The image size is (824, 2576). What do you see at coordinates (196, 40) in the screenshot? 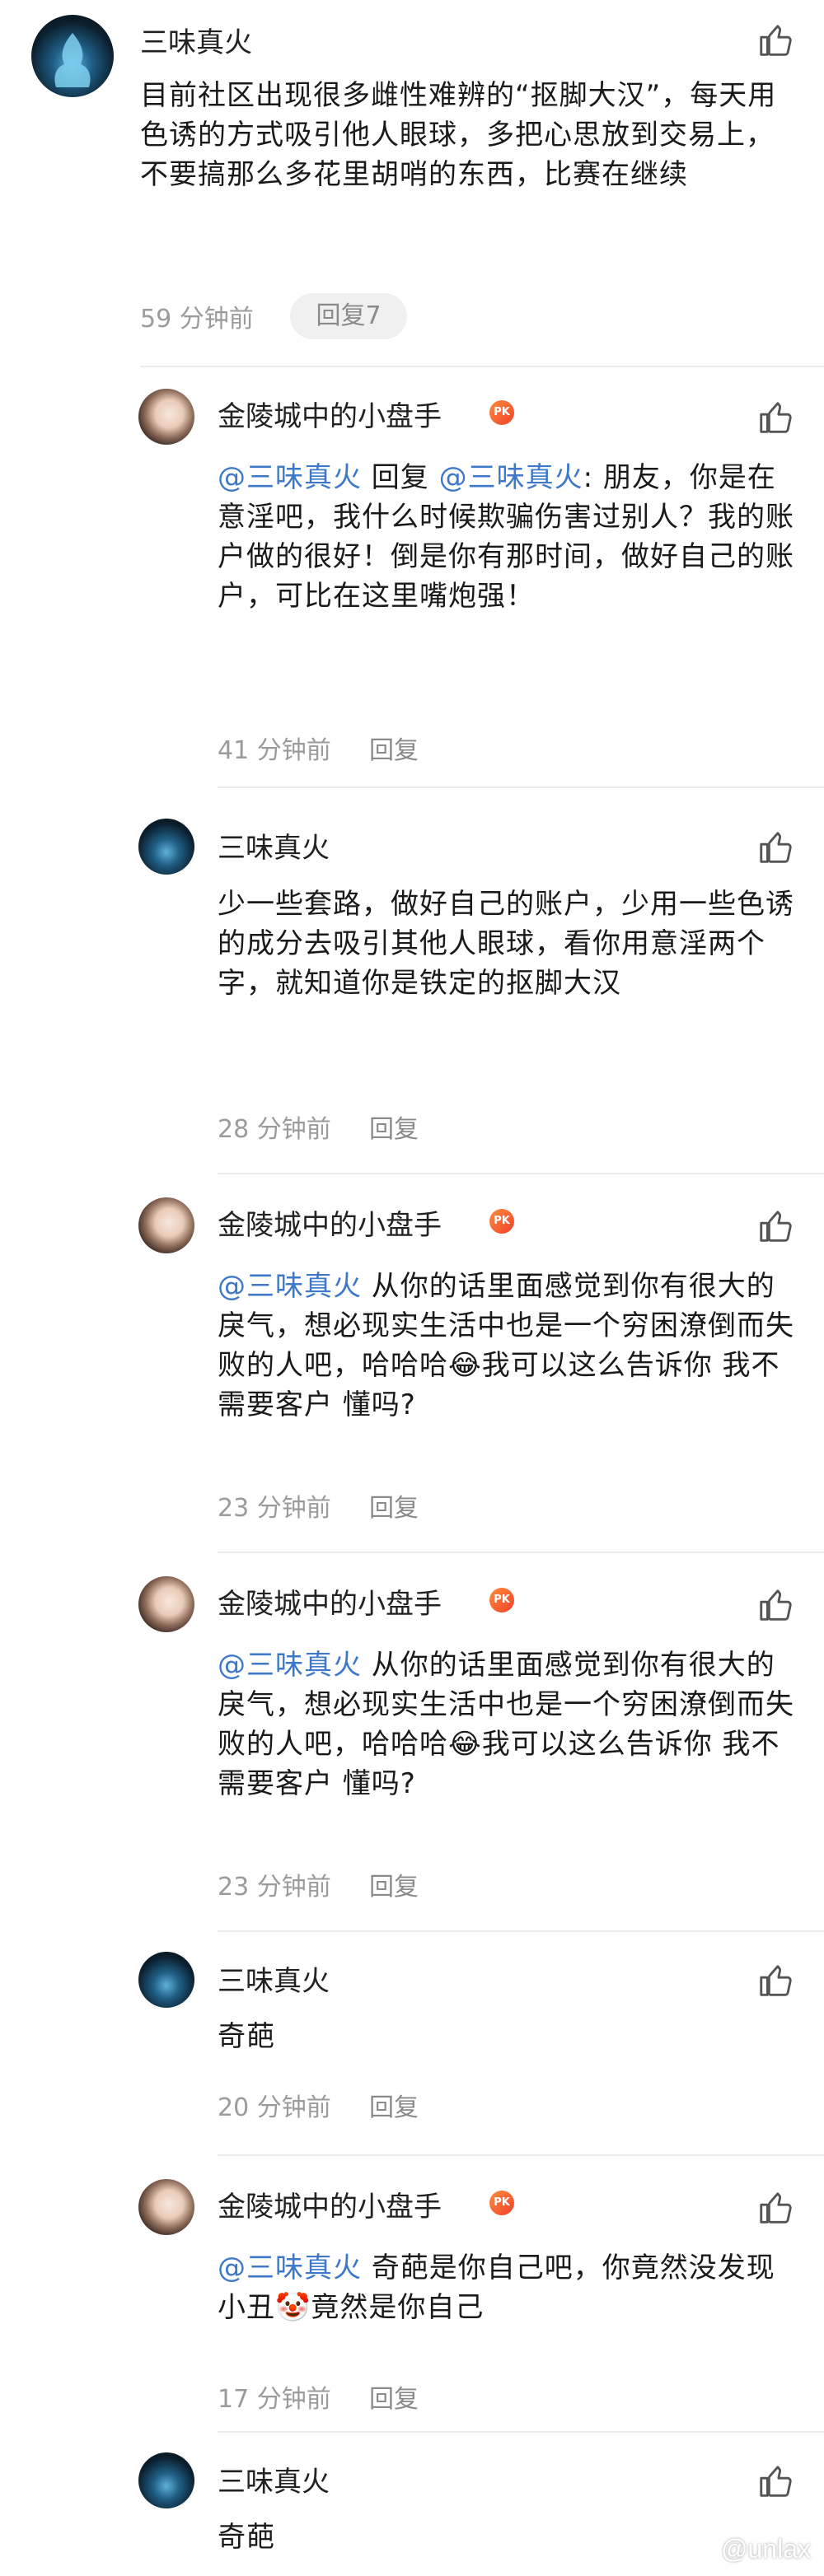
I see `comment-author: 三味真火` at bounding box center [196, 40].